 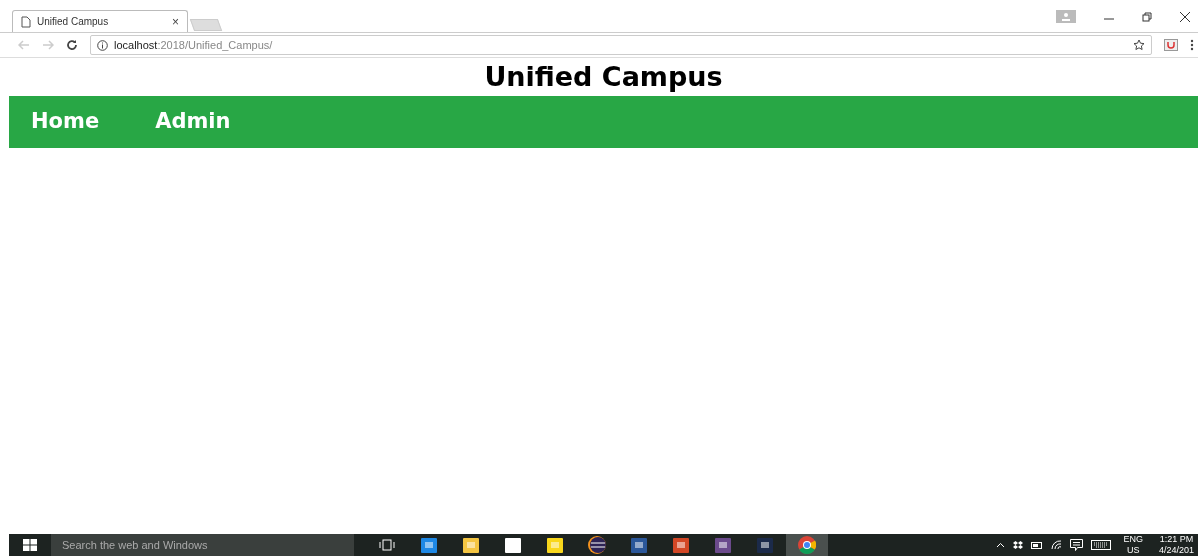 What do you see at coordinates (1176, 539) in the screenshot?
I see `clock-time: 1:21 PM` at bounding box center [1176, 539].